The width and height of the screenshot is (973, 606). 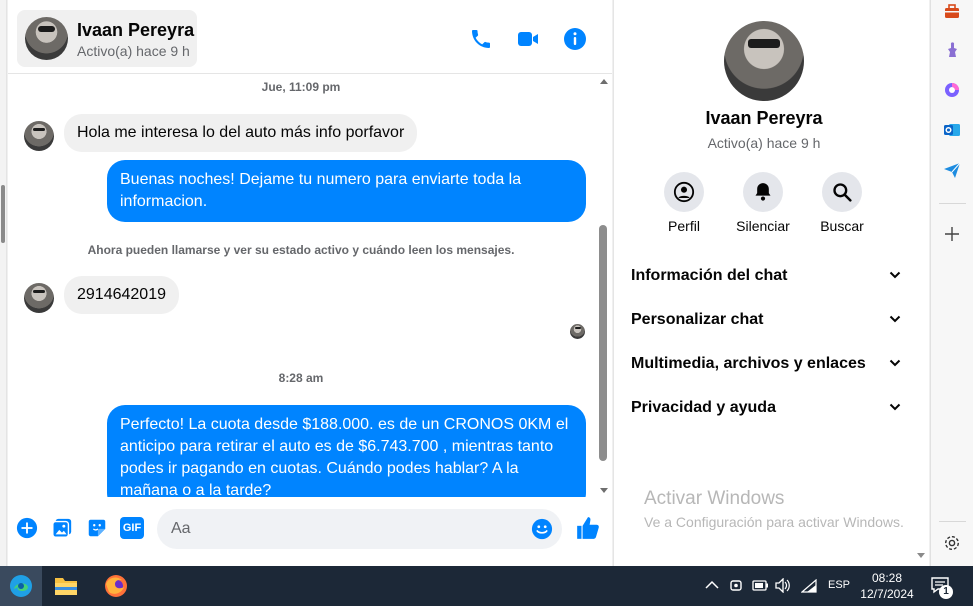 I want to click on edge-browser-icon, so click(x=21, y=586).